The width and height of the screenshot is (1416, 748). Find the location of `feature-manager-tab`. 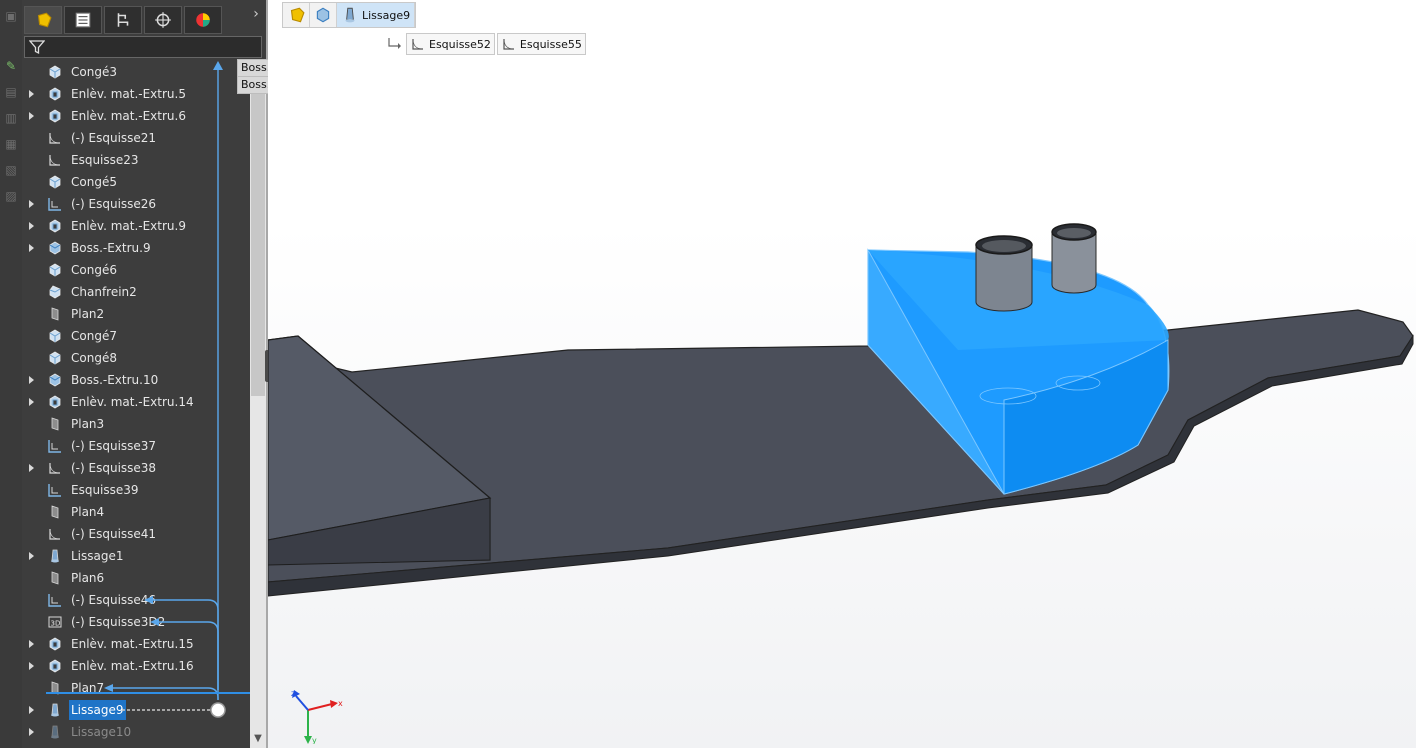

feature-manager-tab is located at coordinates (43, 20).